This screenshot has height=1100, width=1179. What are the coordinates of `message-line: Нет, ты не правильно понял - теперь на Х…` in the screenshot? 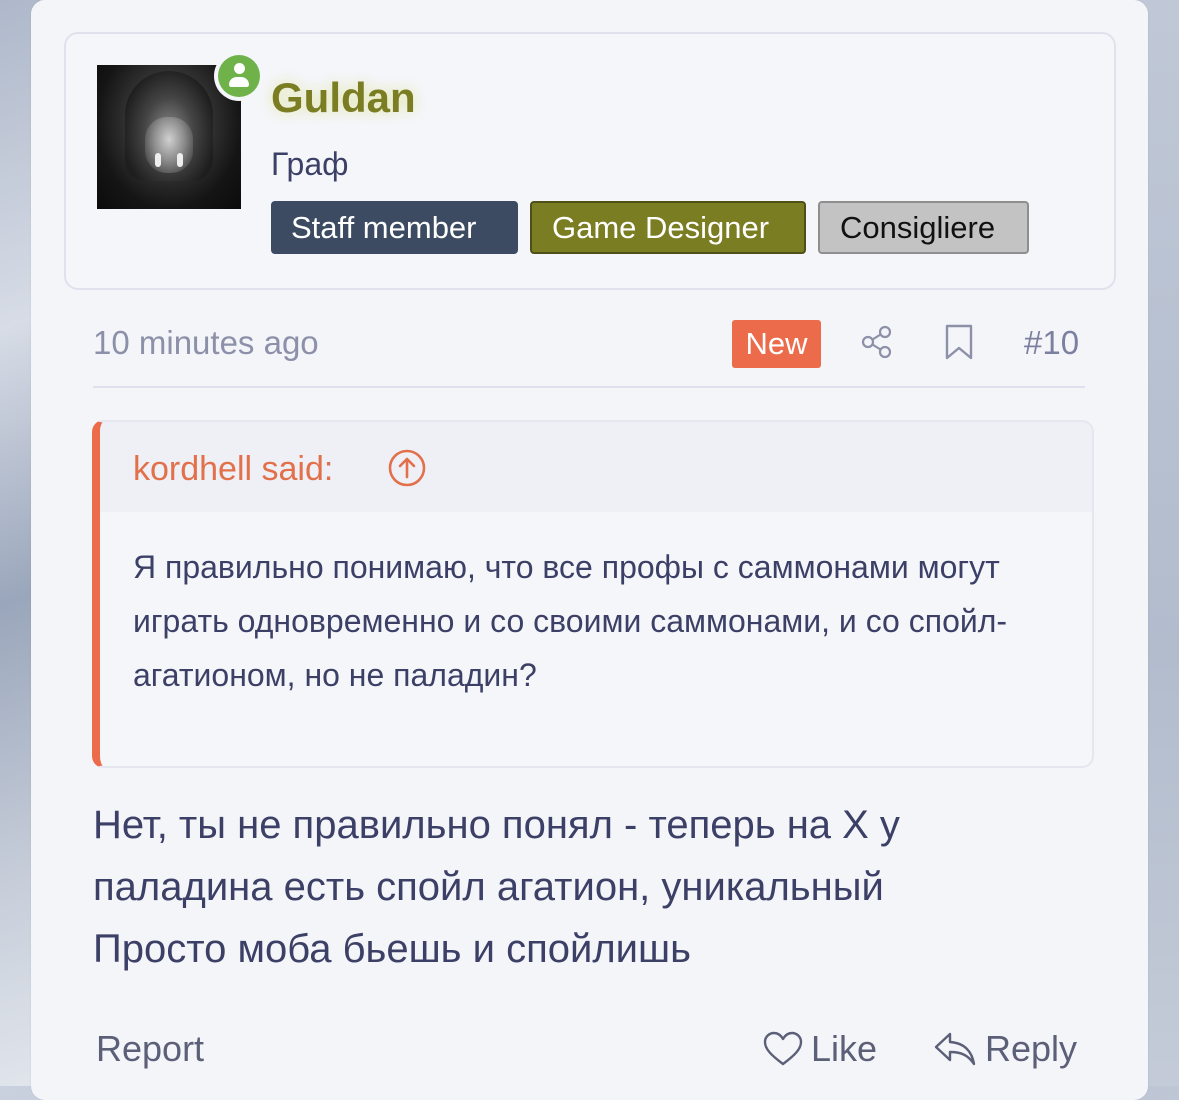 It's located at (496, 825).